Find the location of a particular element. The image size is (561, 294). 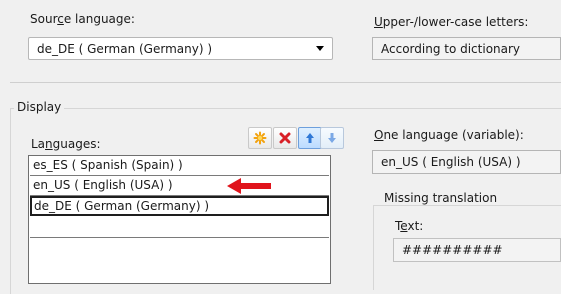

case-letters-label-suffix: pper-/lower-case letters: is located at coordinates (455, 22).